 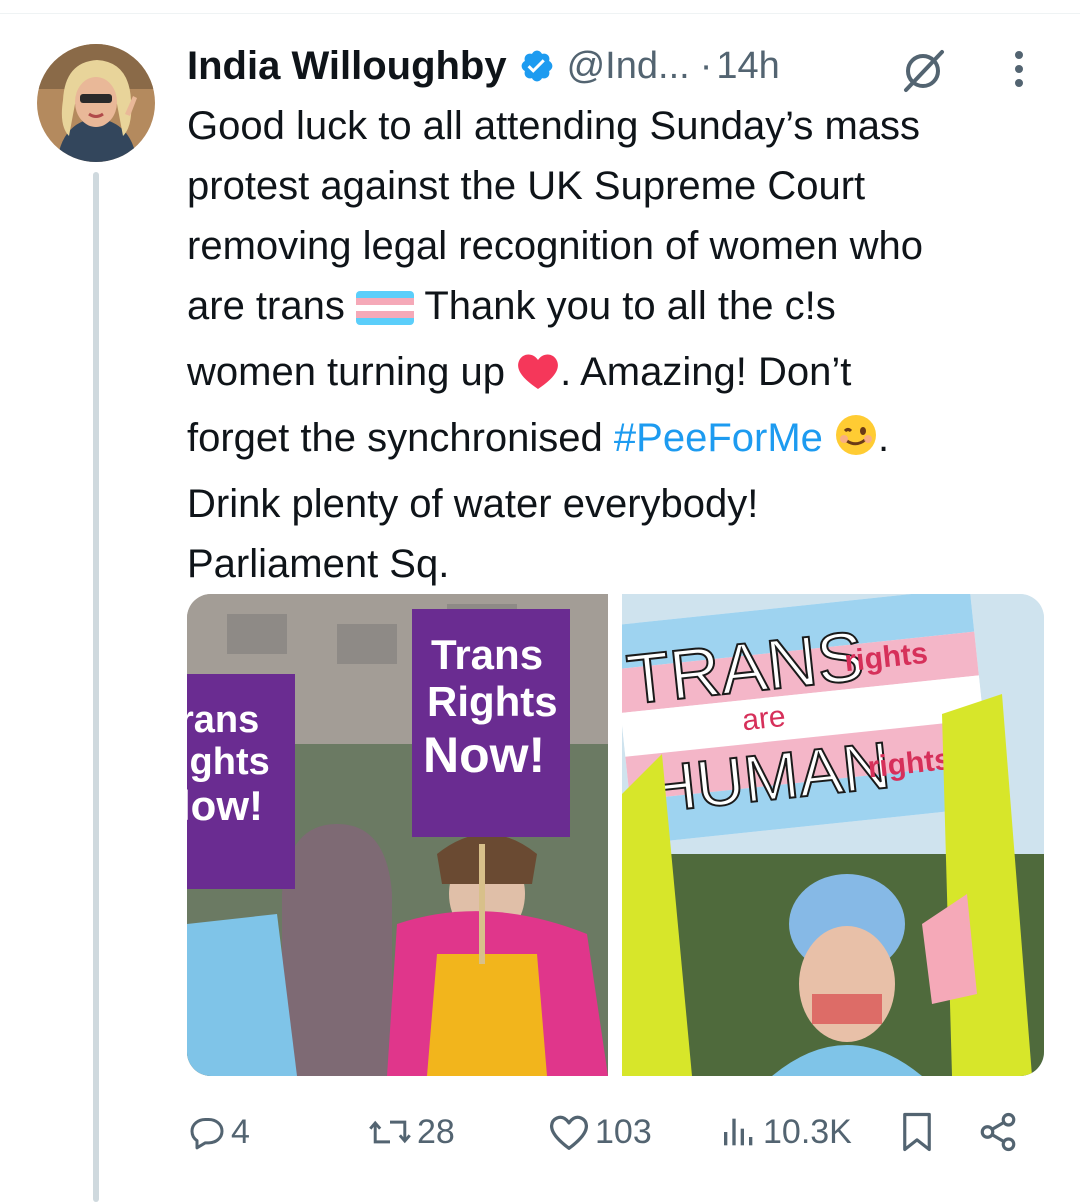 I want to click on reply-button: 4, so click(x=218, y=1132).